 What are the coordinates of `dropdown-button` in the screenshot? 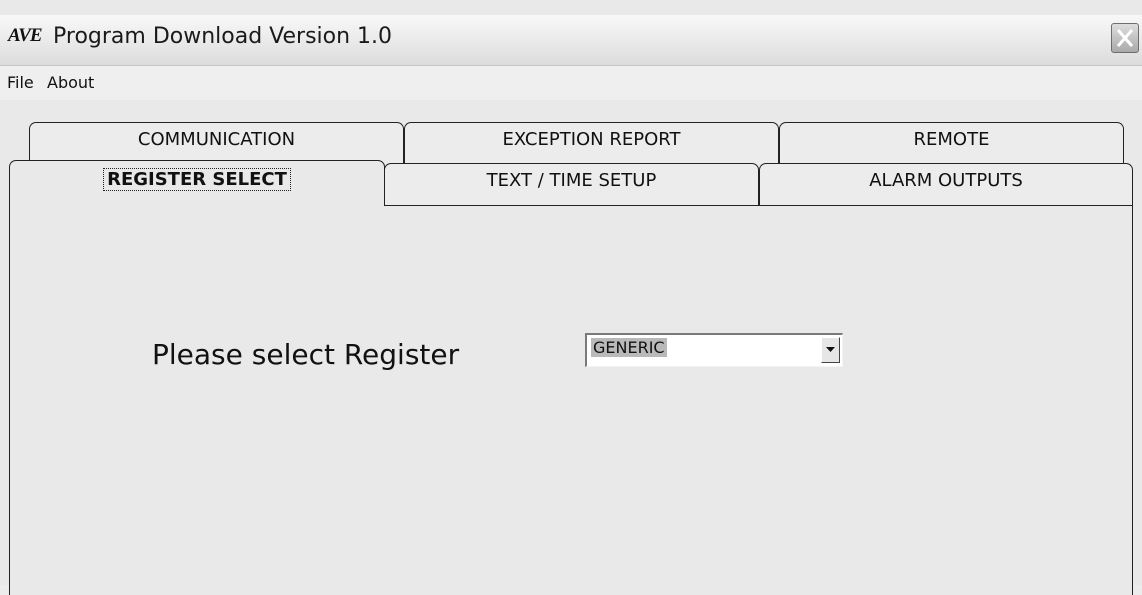 It's located at (830, 350).